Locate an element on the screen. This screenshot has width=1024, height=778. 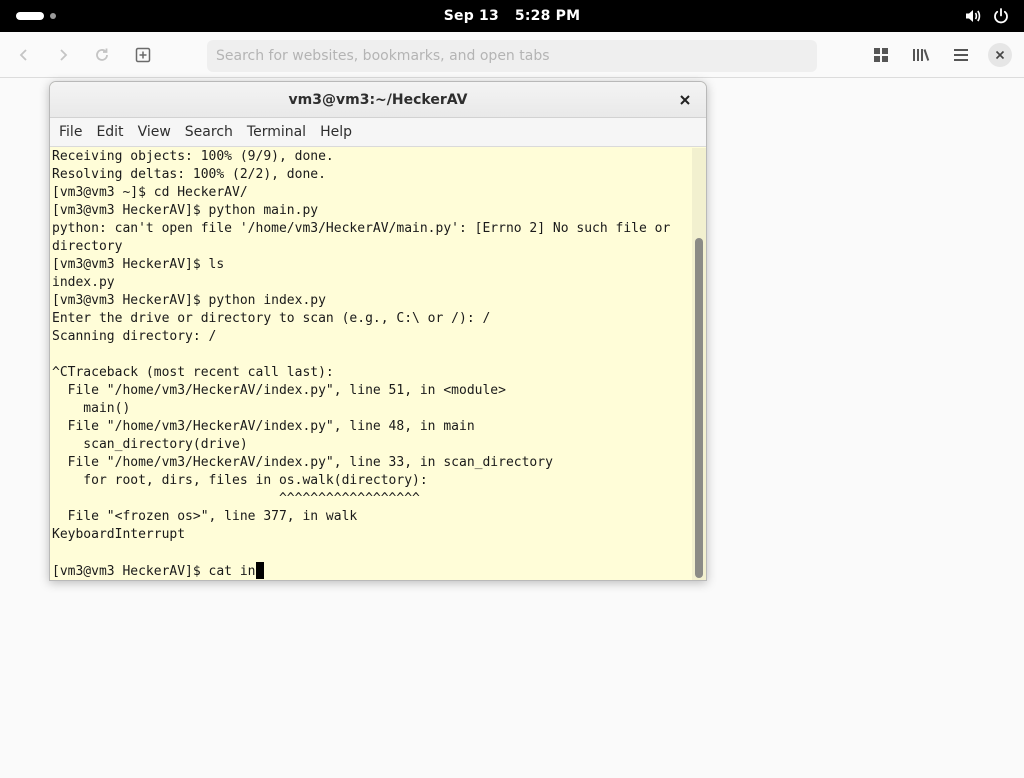
menu-icon is located at coordinates (961, 55).